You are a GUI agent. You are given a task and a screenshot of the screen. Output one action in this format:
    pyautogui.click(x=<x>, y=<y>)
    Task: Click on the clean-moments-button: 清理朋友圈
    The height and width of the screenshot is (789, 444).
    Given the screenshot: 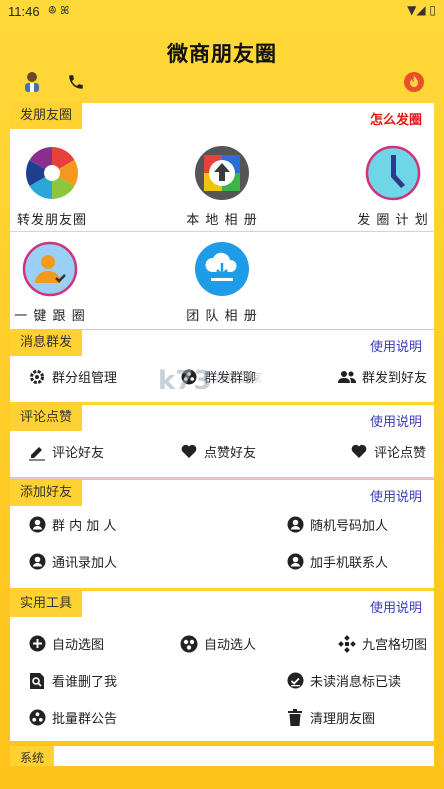 What is the action you would take?
    pyautogui.click(x=330, y=717)
    